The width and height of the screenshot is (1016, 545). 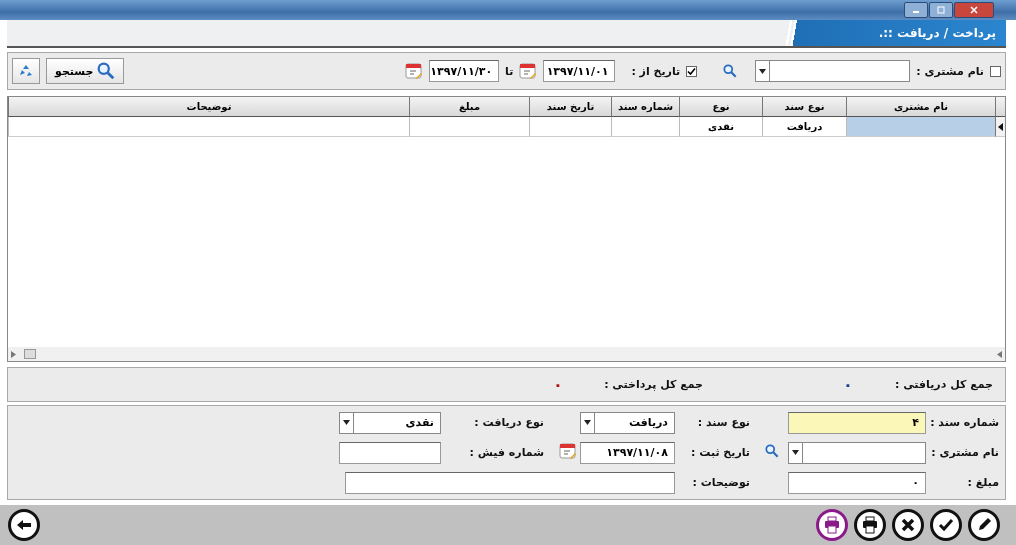 I want to click on search-button: جستجو, so click(x=85, y=71).